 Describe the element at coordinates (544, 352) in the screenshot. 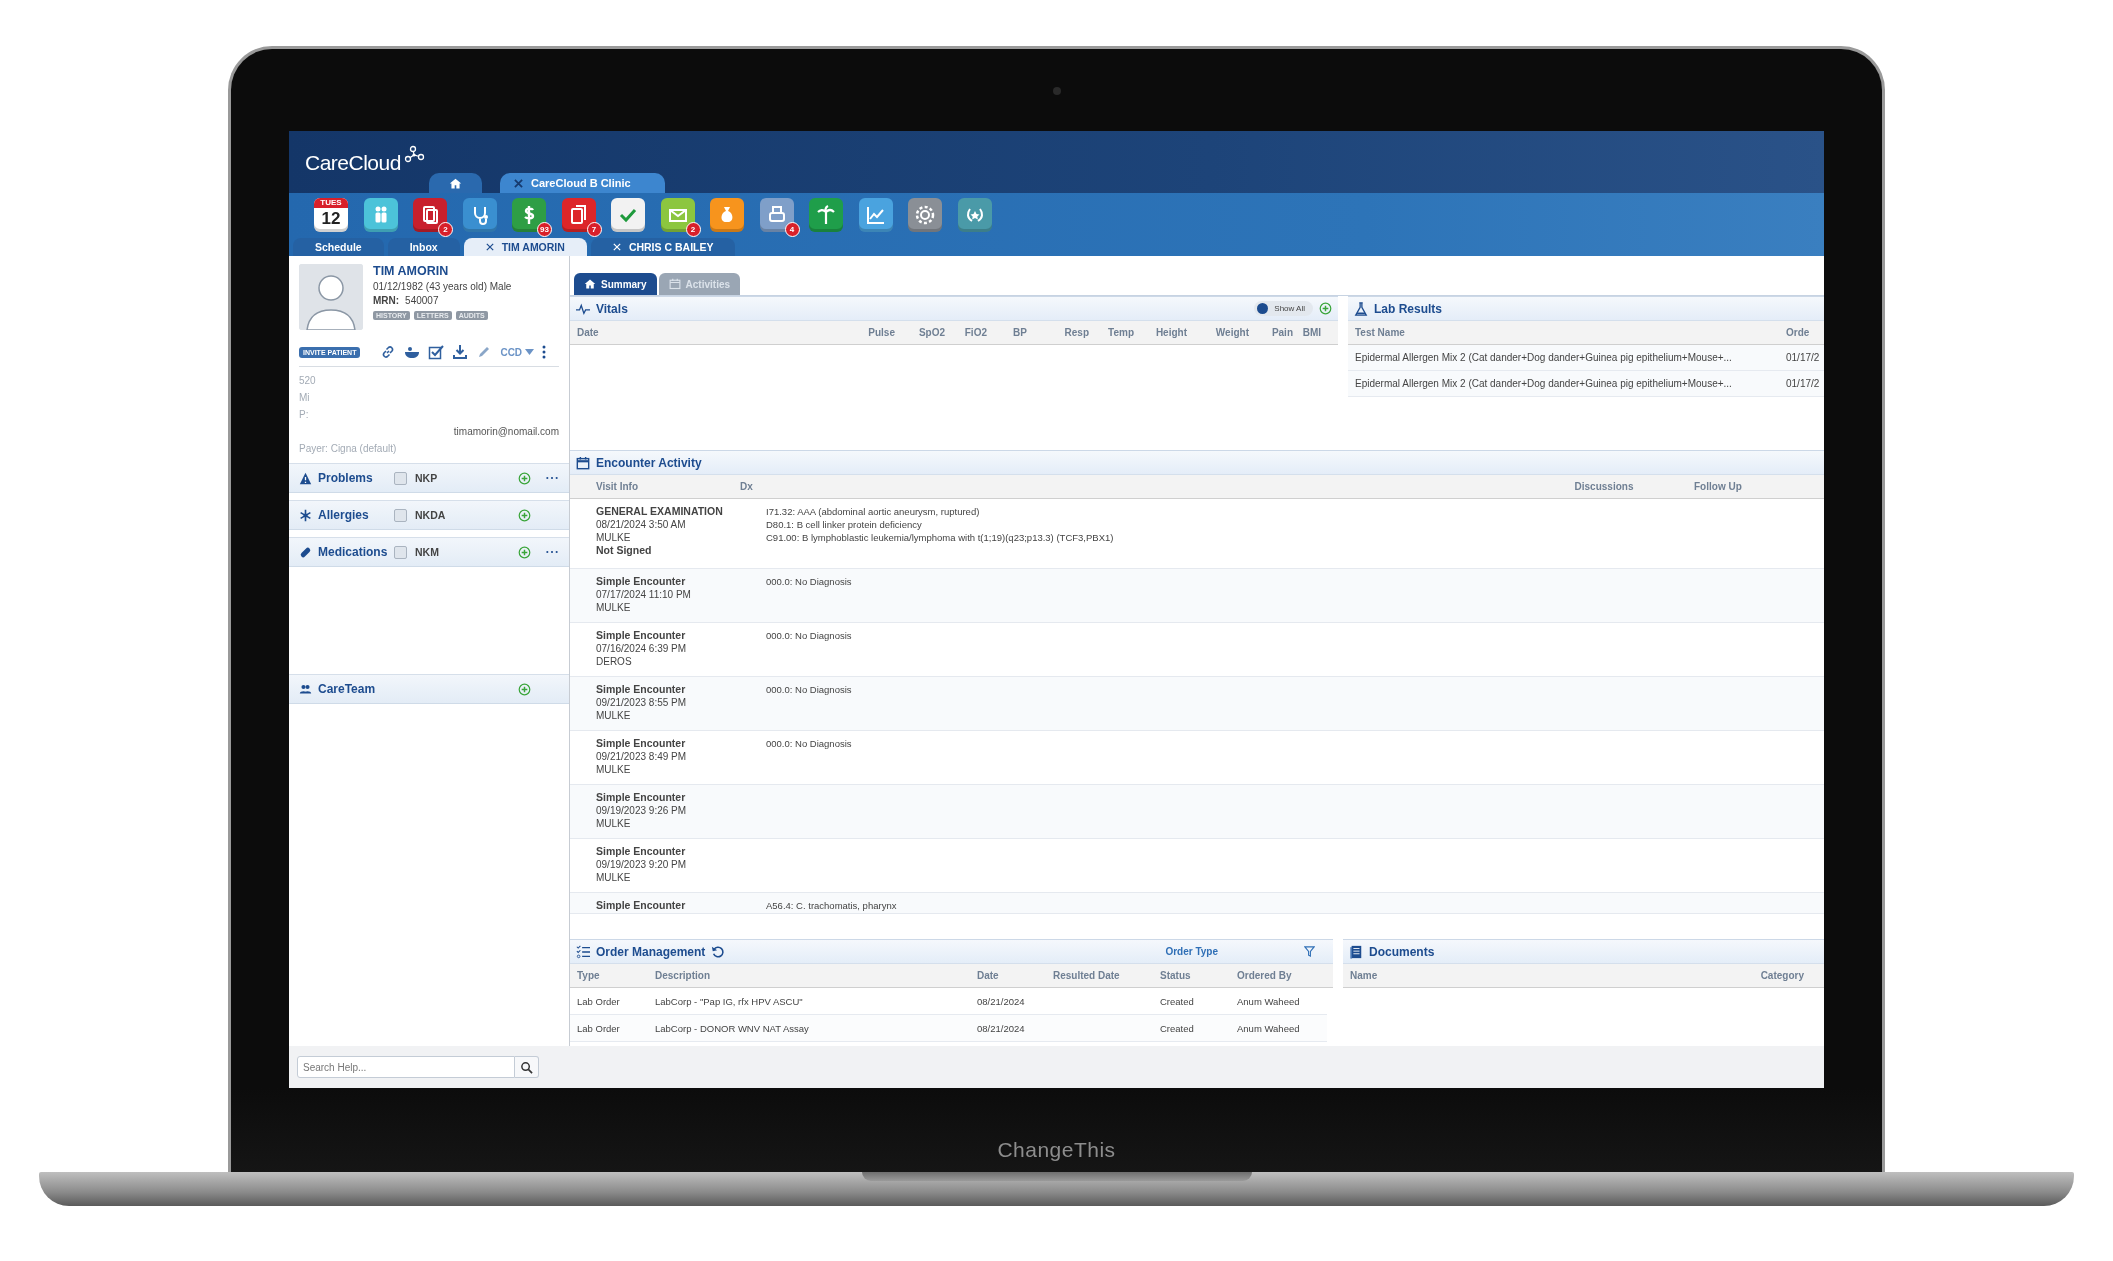

I see `kebab-menu-icon` at that location.